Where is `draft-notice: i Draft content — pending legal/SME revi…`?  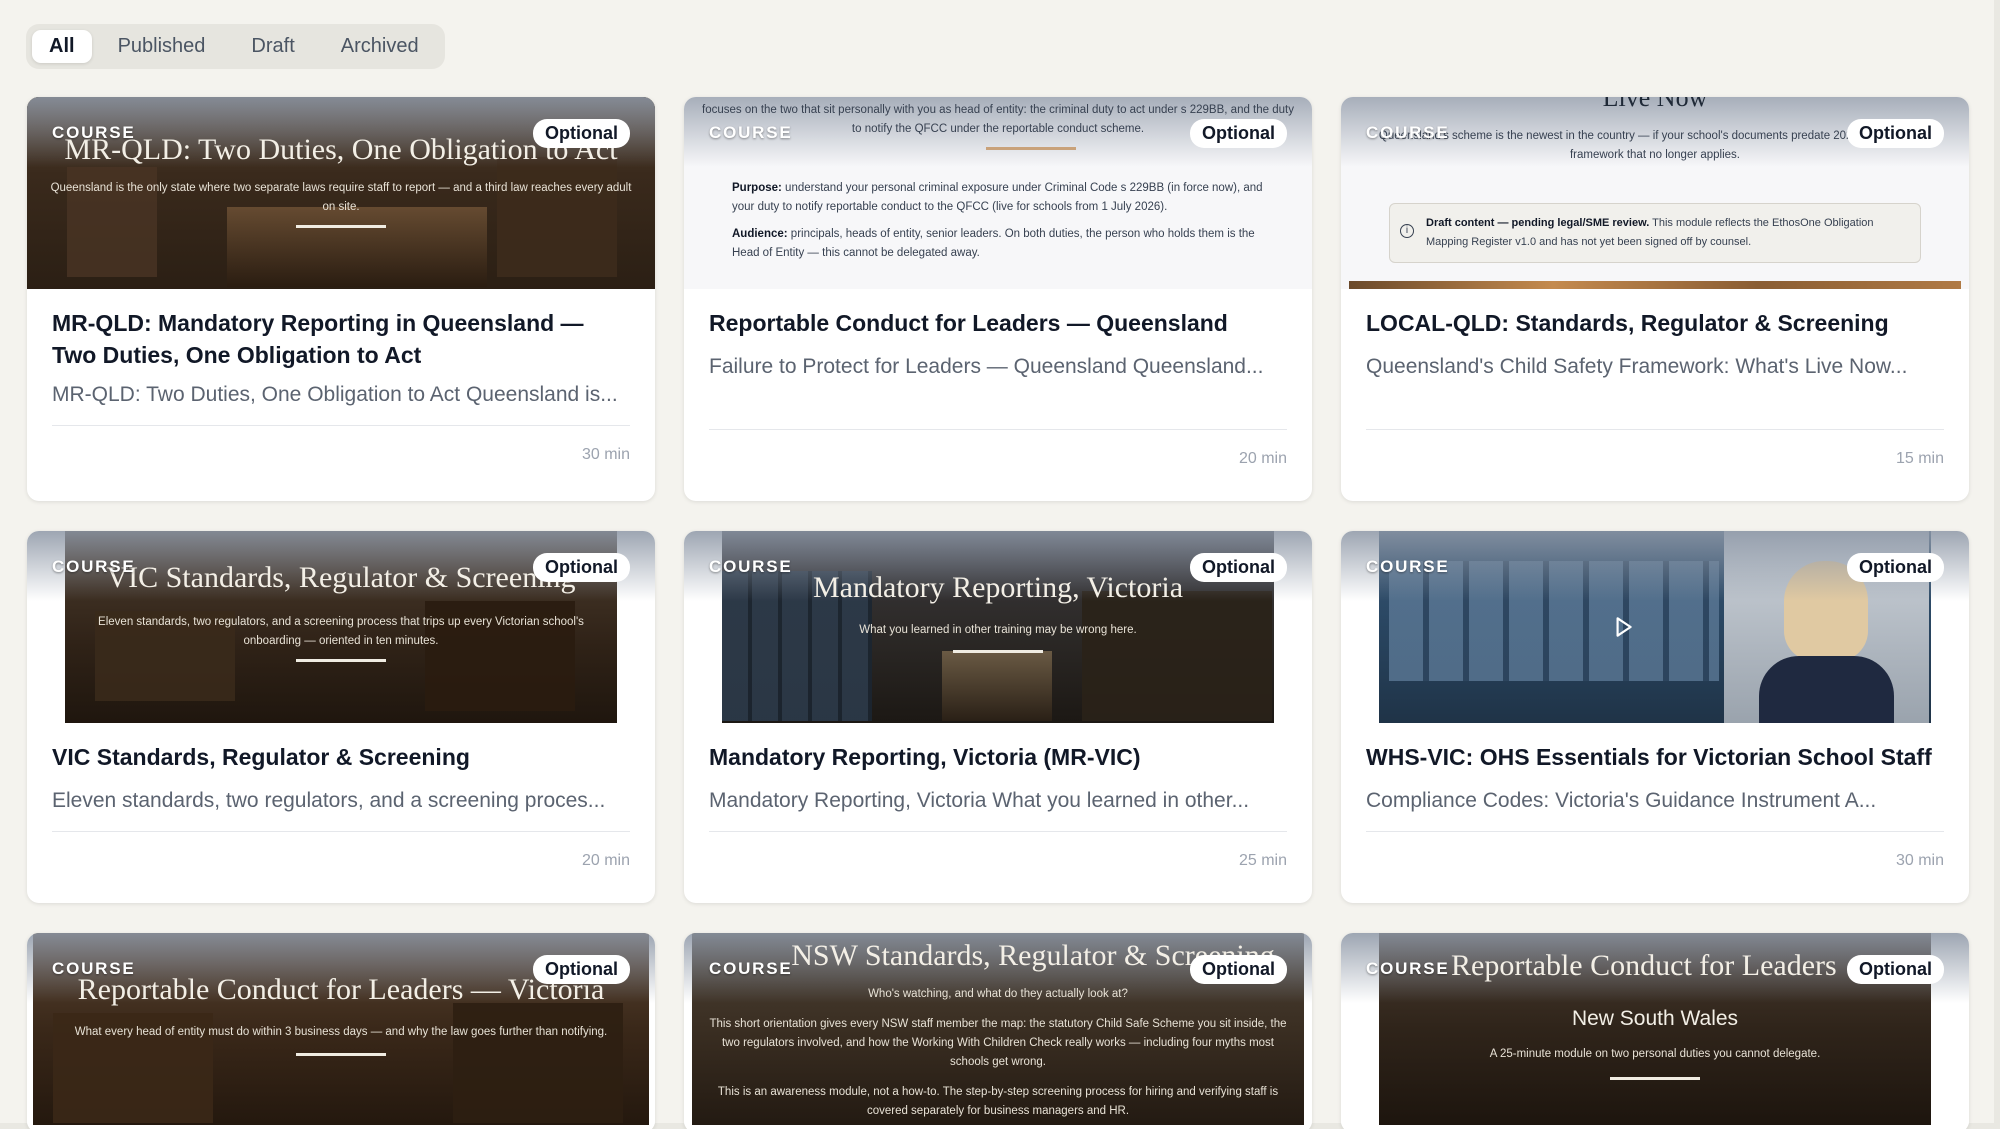 draft-notice: i Draft content — pending legal/SME revi… is located at coordinates (1655, 233).